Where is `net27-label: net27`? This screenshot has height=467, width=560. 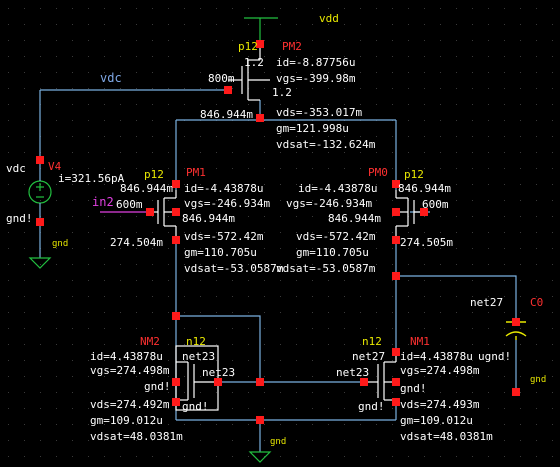
net27-label: net27 is located at coordinates (486, 302).